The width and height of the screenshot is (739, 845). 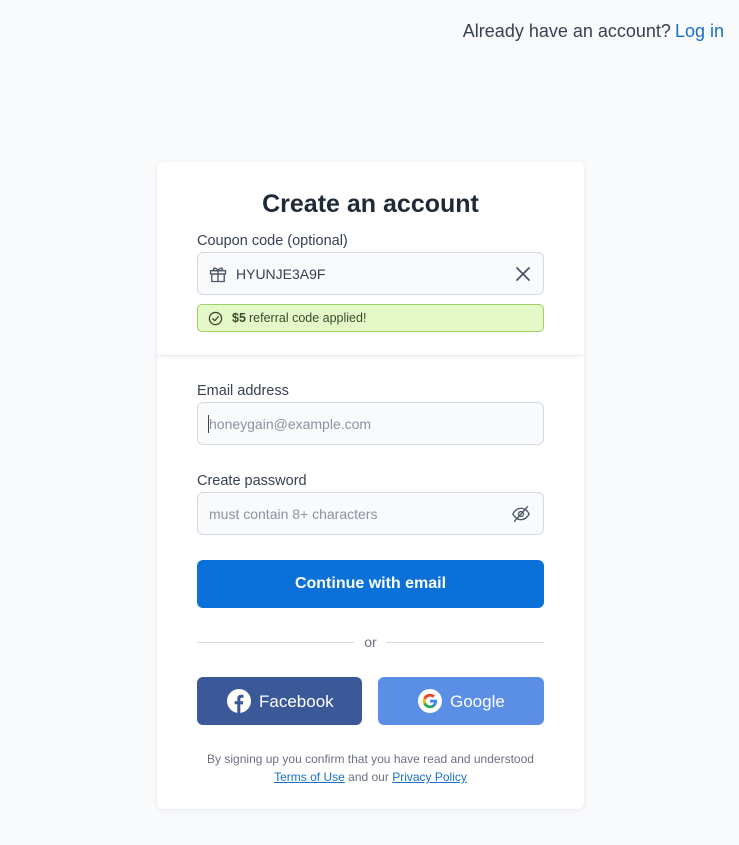 I want to click on gift-icon, so click(x=218, y=275).